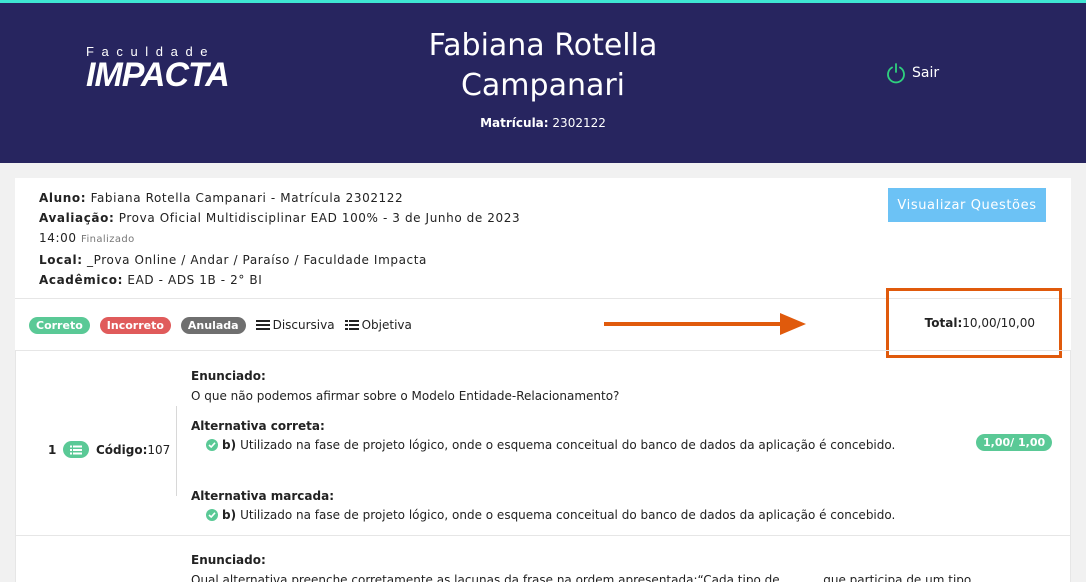 Image resolution: width=1086 pixels, height=582 pixels. What do you see at coordinates (159, 450) in the screenshot?
I see `codigo-value: 107` at bounding box center [159, 450].